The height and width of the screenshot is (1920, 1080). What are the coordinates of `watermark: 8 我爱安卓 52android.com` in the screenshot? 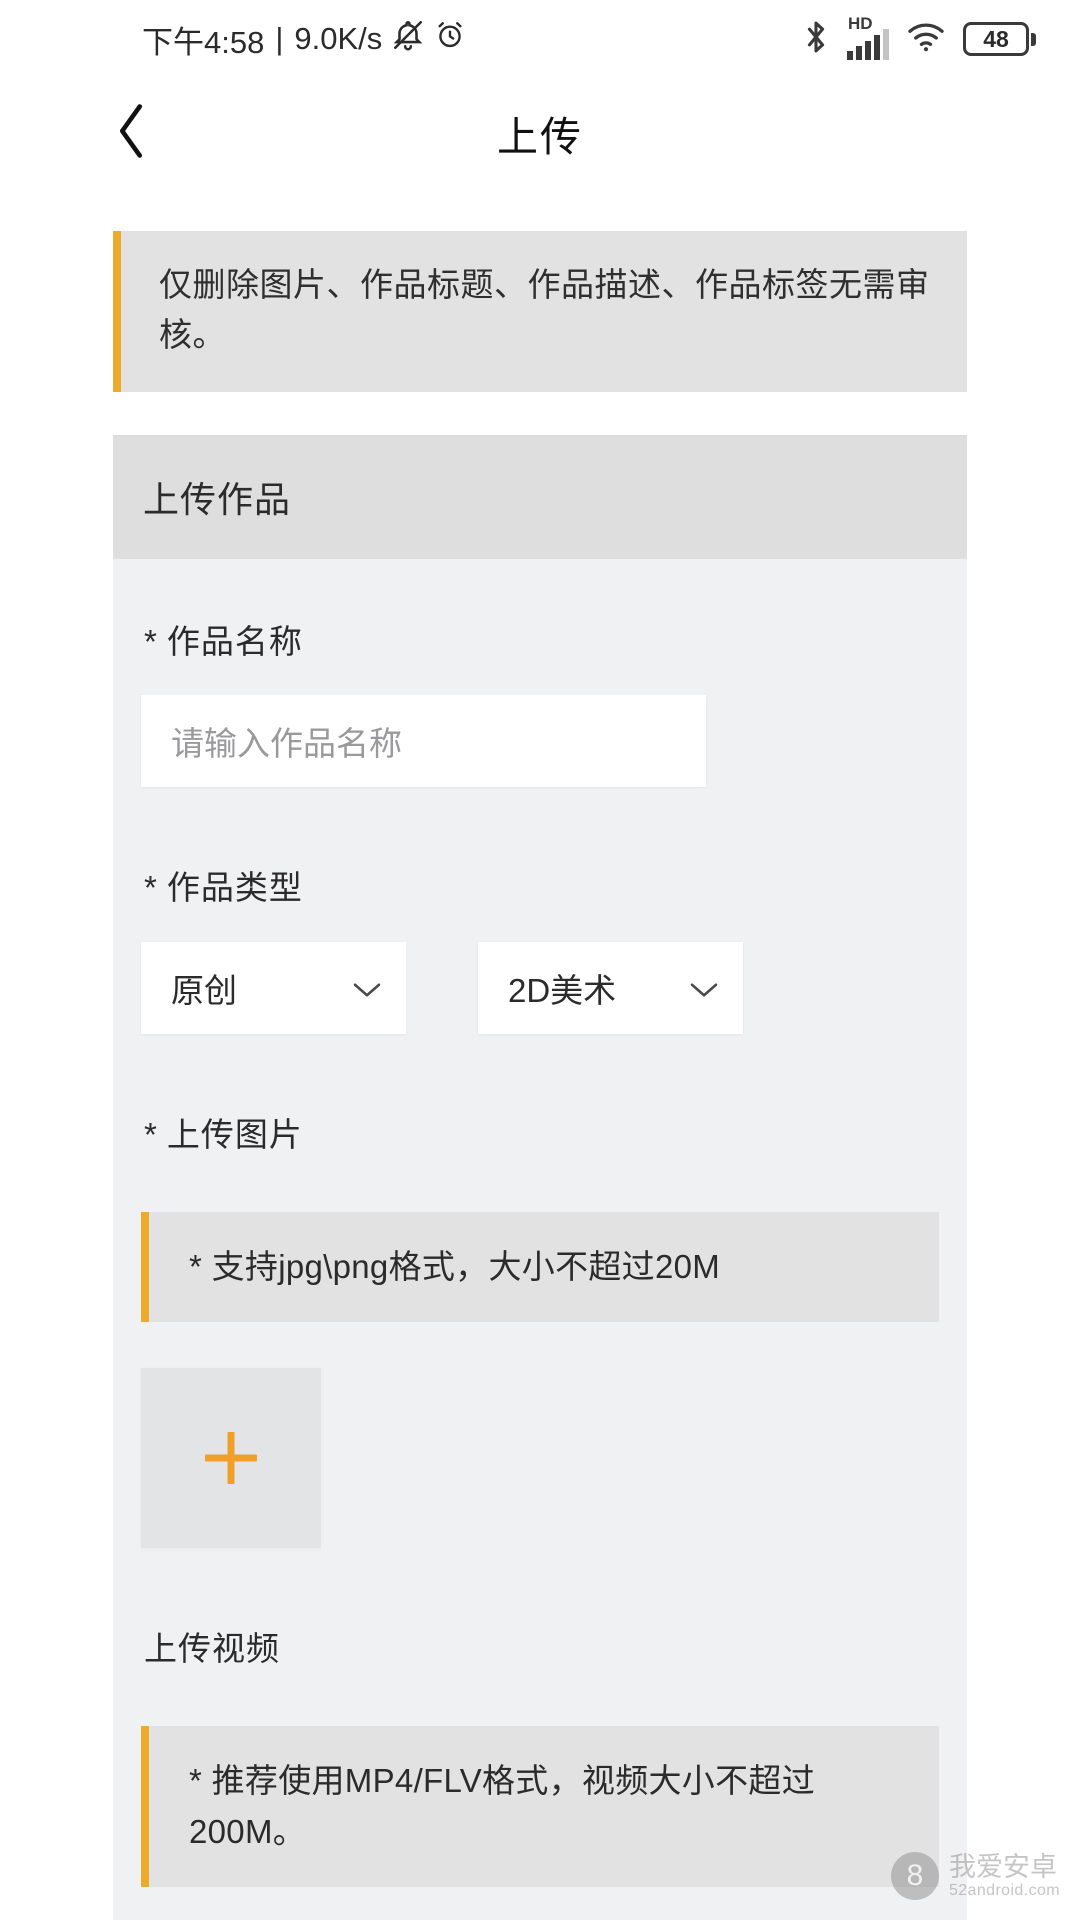 It's located at (975, 1875).